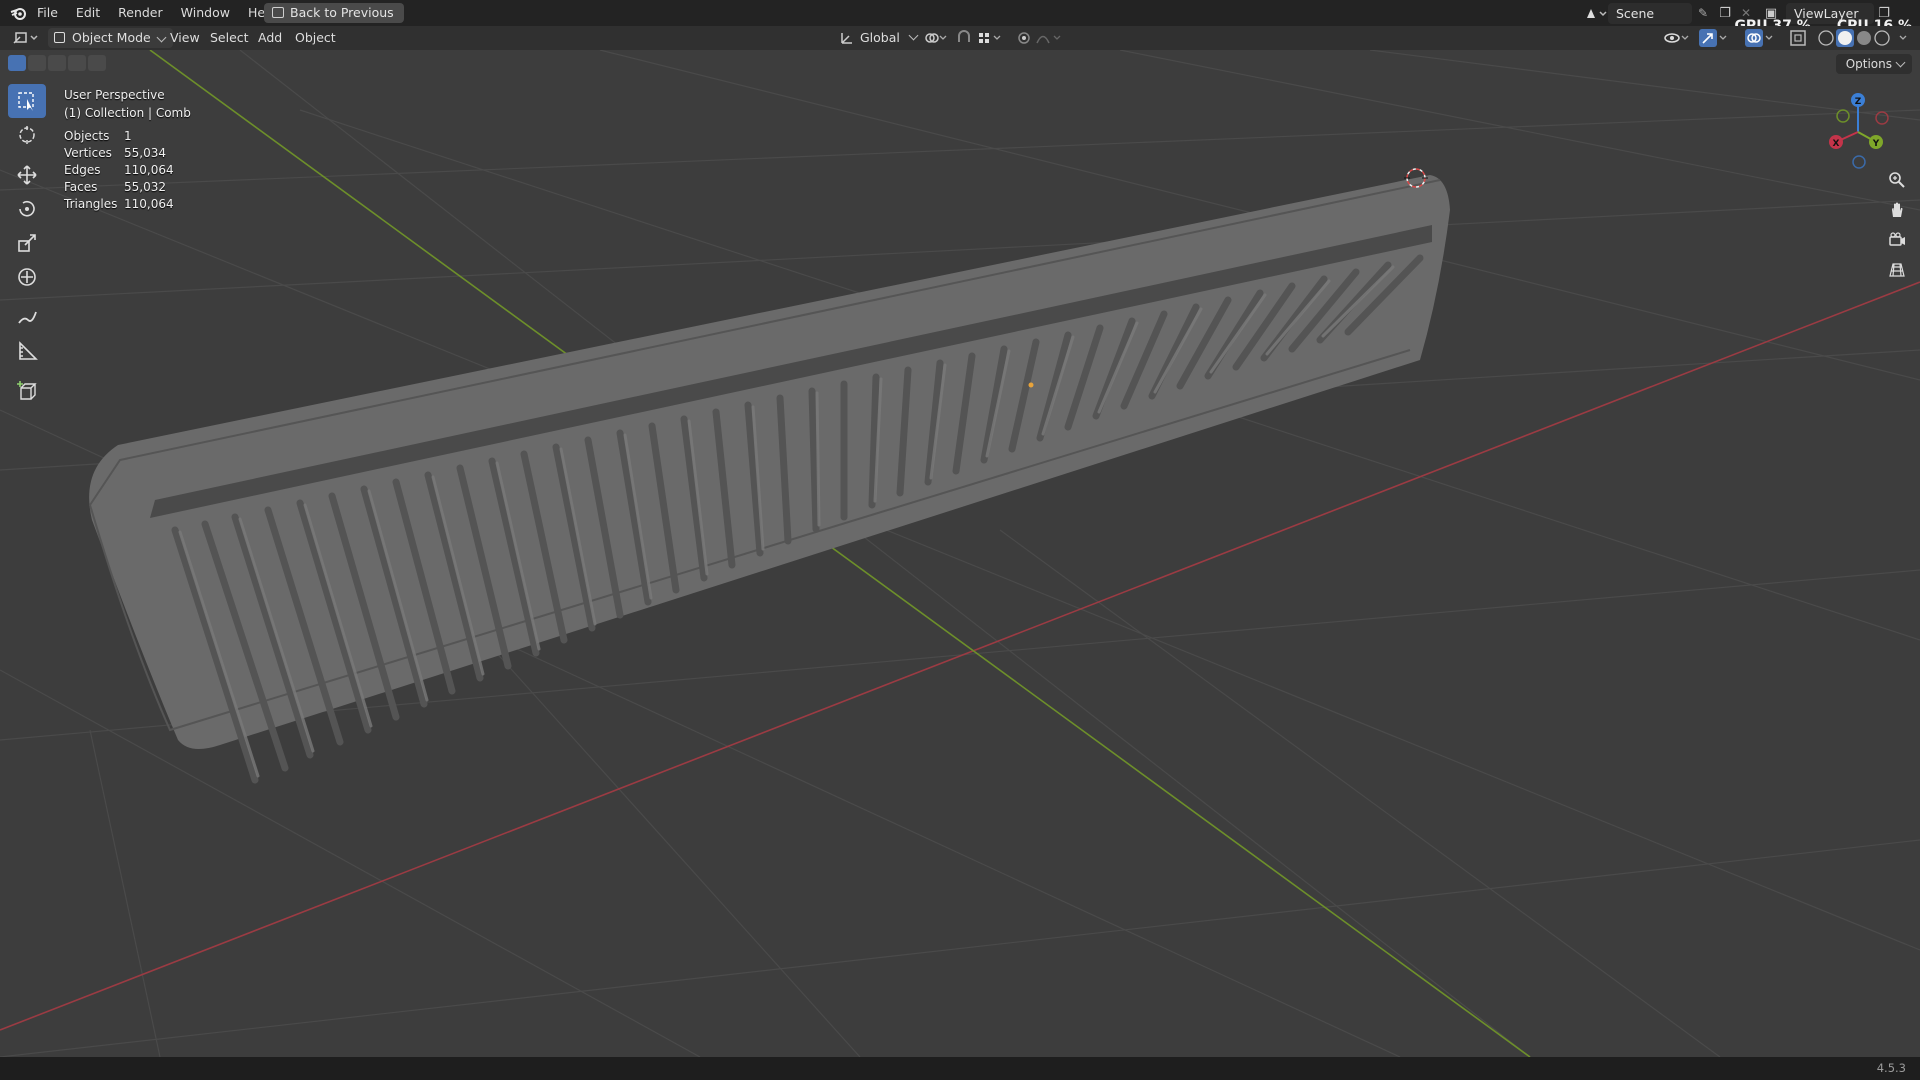  I want to click on select-box-icon, so click(26, 101).